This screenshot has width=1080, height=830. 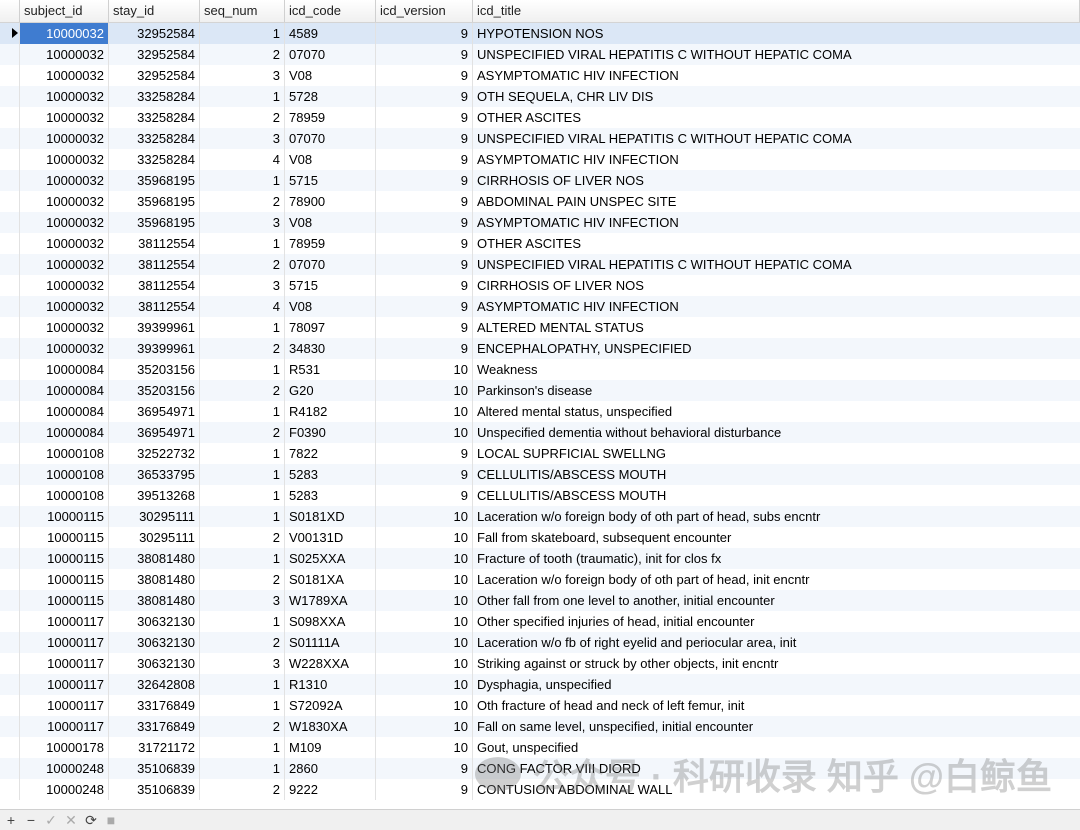 What do you see at coordinates (330, 495) in the screenshot?
I see `cell-icd-code: 5283` at bounding box center [330, 495].